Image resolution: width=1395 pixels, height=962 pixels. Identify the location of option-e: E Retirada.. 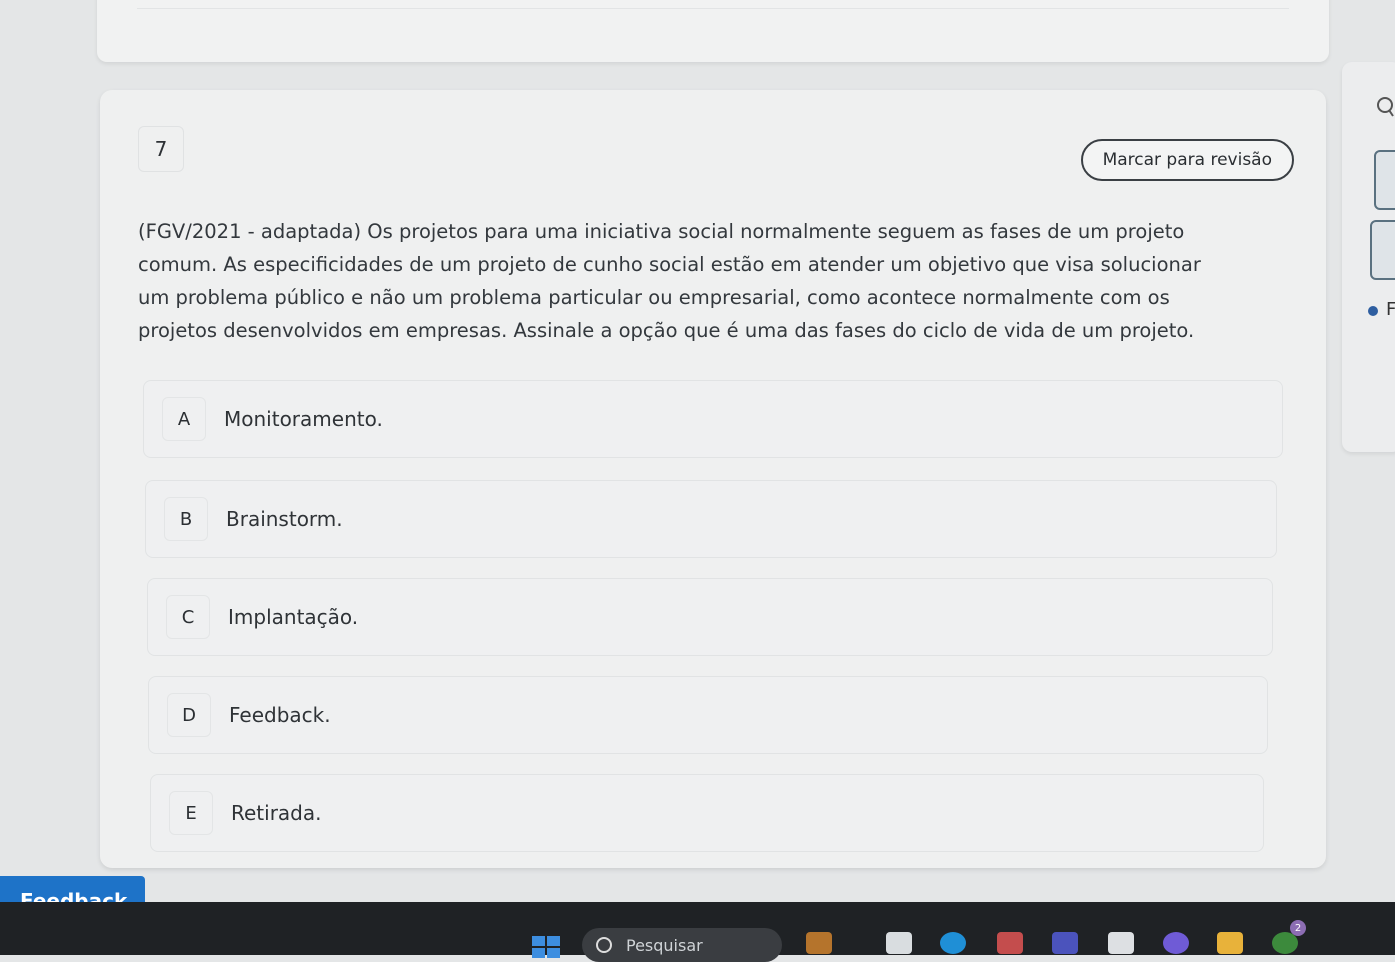
(707, 813).